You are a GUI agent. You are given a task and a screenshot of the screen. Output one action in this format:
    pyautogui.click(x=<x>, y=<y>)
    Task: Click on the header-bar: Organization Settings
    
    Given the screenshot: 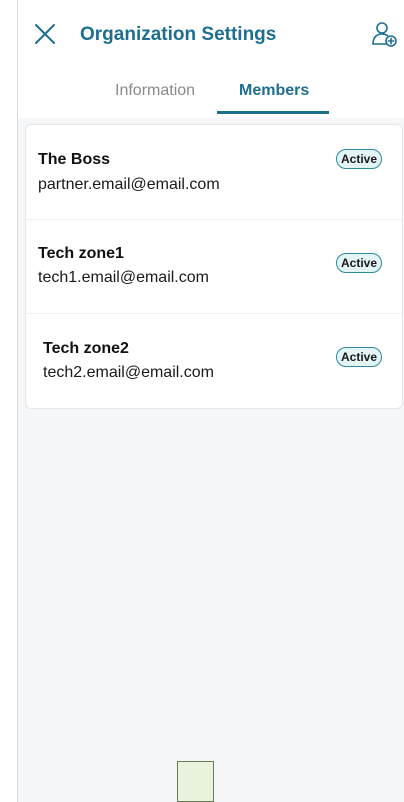 What is the action you would take?
    pyautogui.click(x=211, y=36)
    